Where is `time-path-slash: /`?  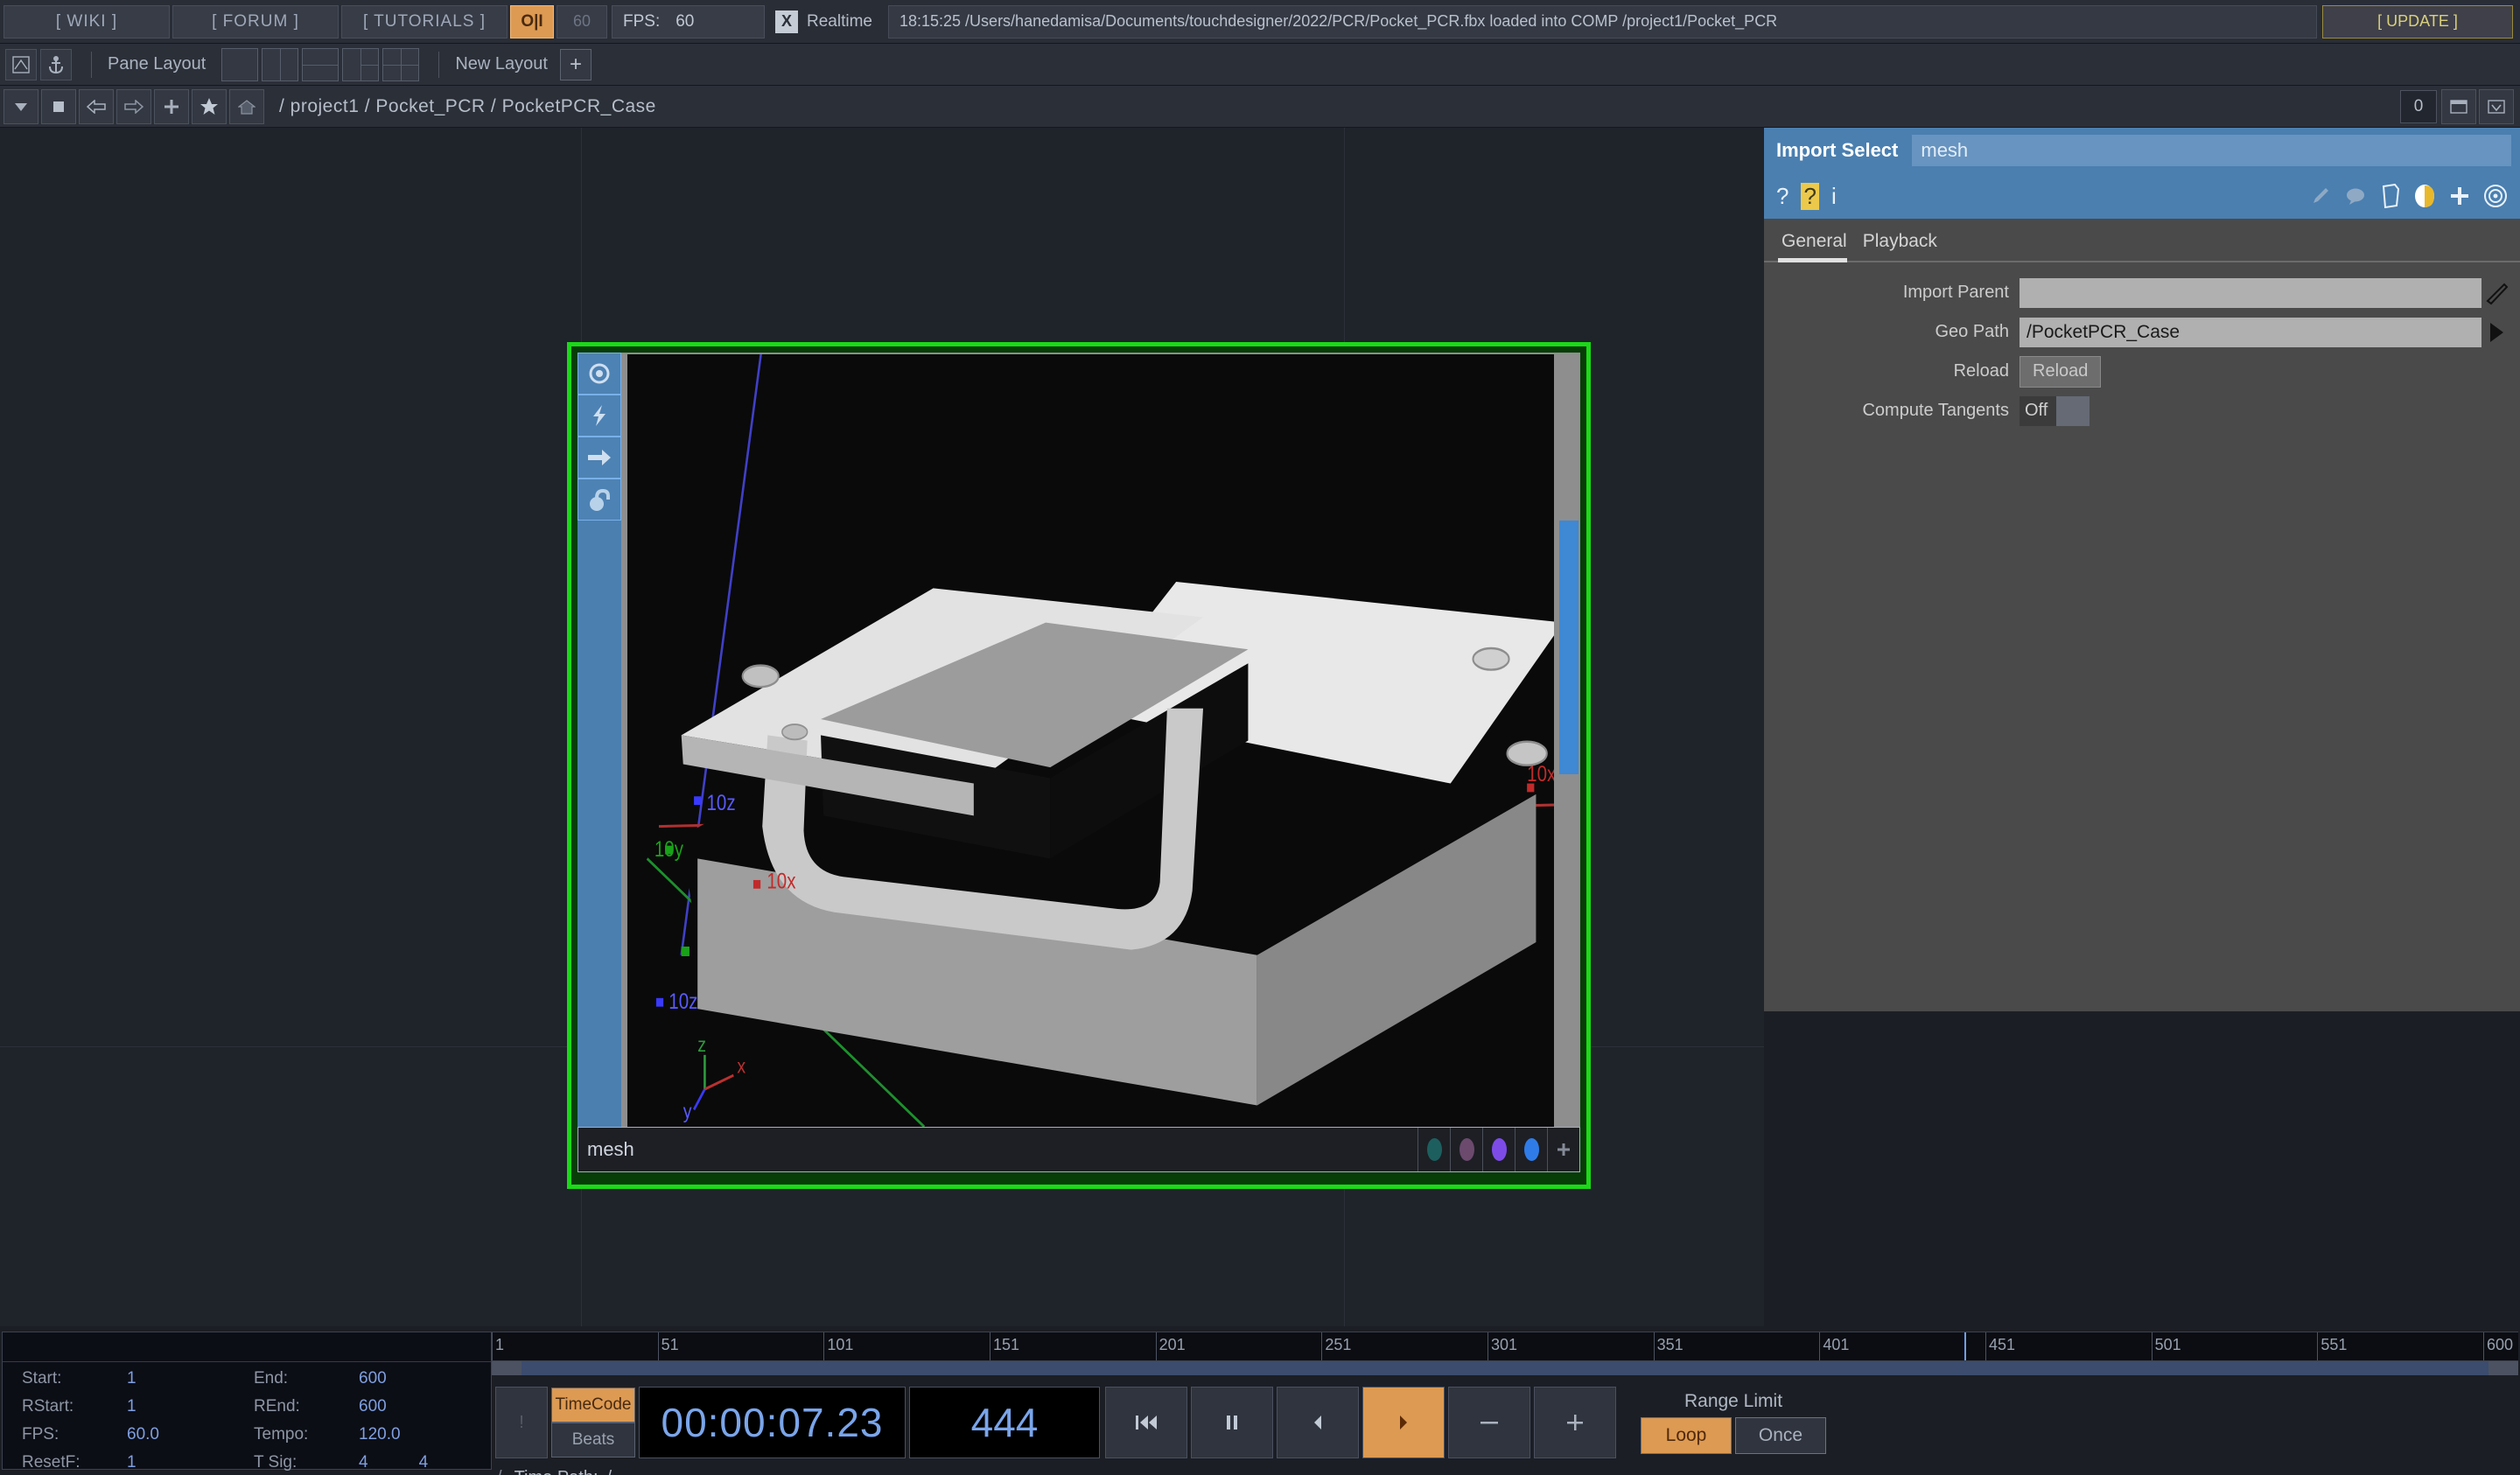 time-path-slash: / is located at coordinates (499, 1471).